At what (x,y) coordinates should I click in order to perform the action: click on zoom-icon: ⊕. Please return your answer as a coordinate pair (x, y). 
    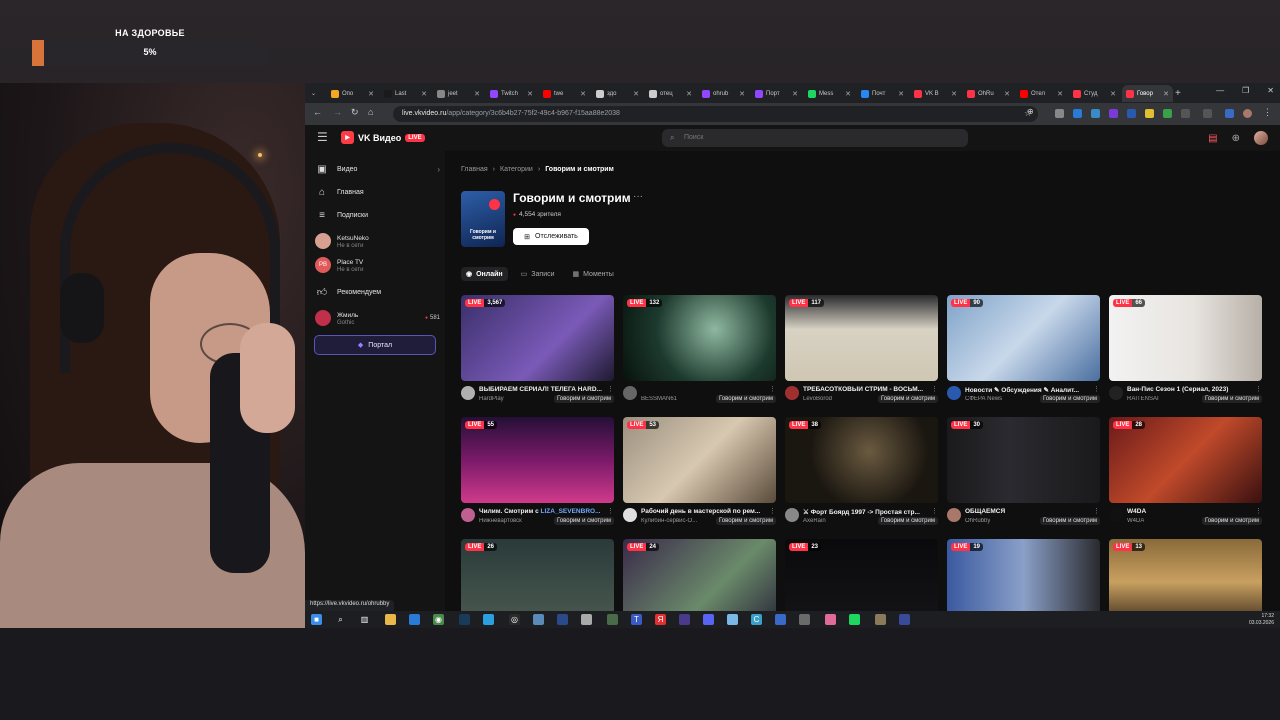
    Looking at the image, I should click on (1030, 111).